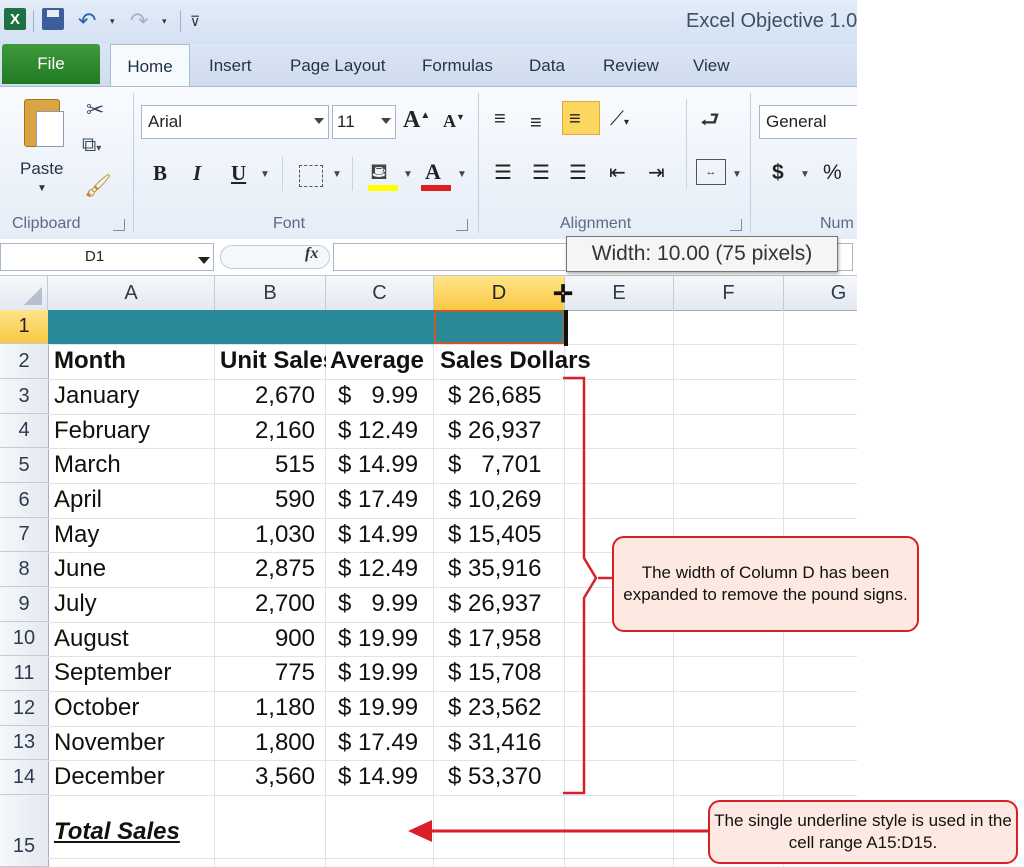  Describe the element at coordinates (619, 119) in the screenshot. I see `orientation-icon: ⟋▾` at that location.